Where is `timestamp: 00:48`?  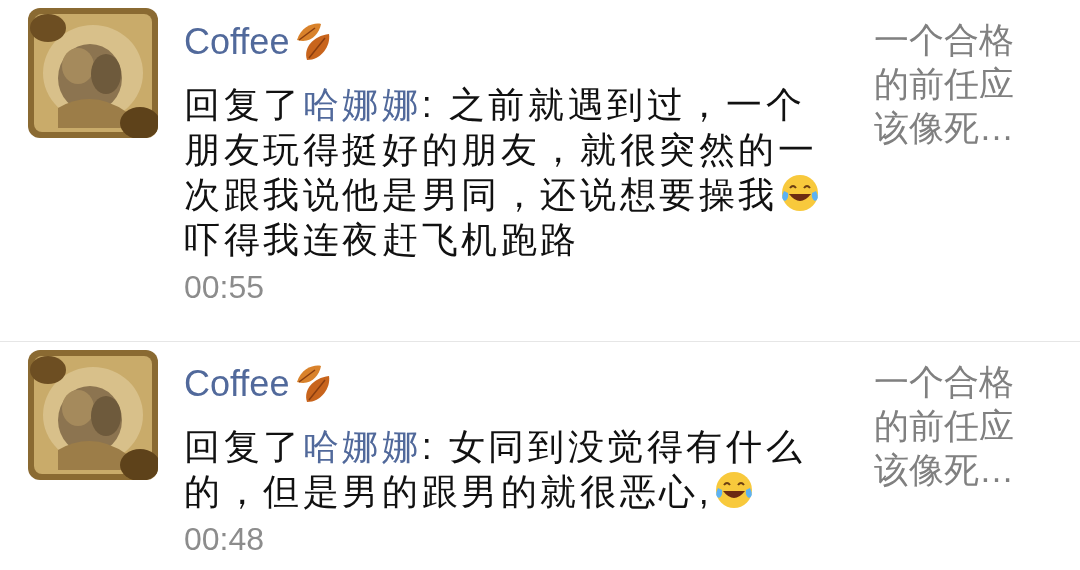
timestamp: 00:48 is located at coordinates (224, 540).